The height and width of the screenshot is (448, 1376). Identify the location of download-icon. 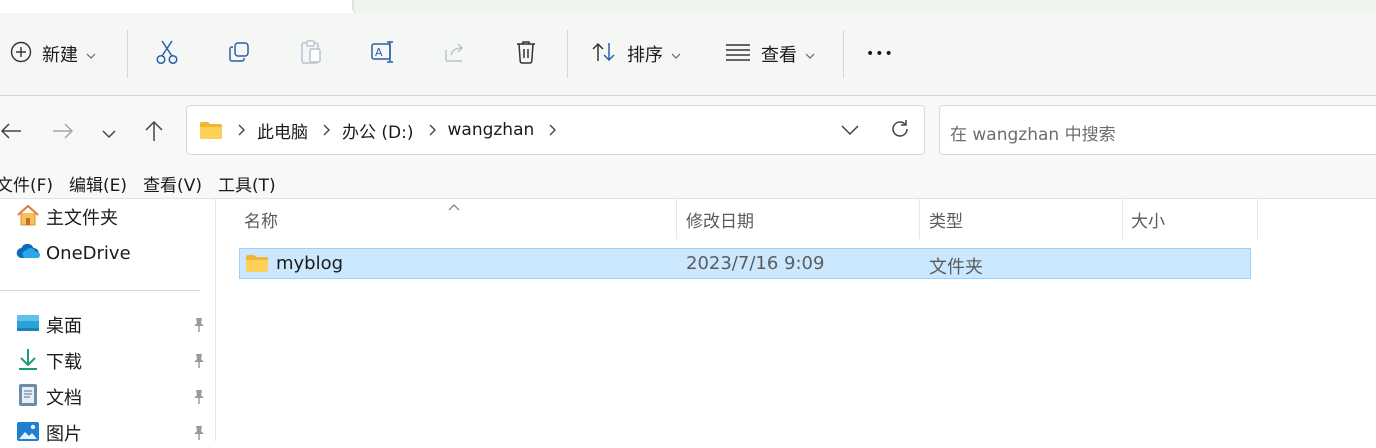
(28, 361).